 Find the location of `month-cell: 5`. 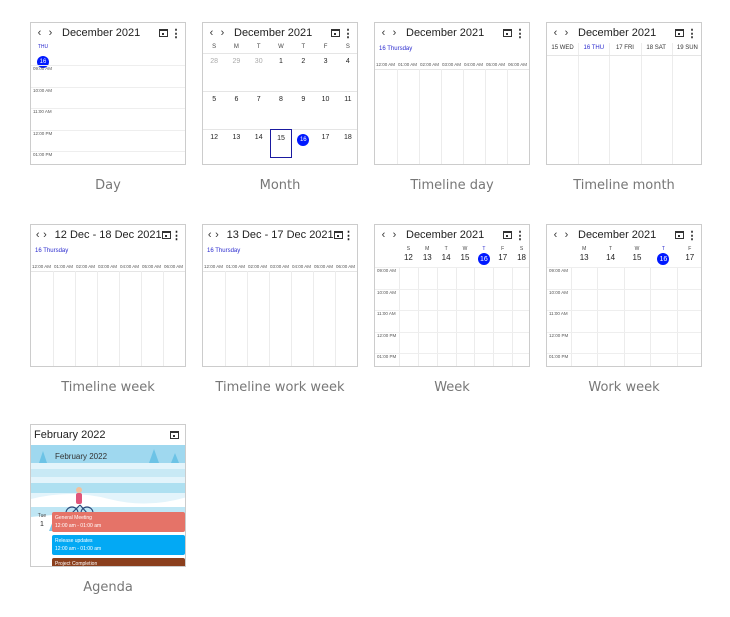

month-cell: 5 is located at coordinates (214, 110).